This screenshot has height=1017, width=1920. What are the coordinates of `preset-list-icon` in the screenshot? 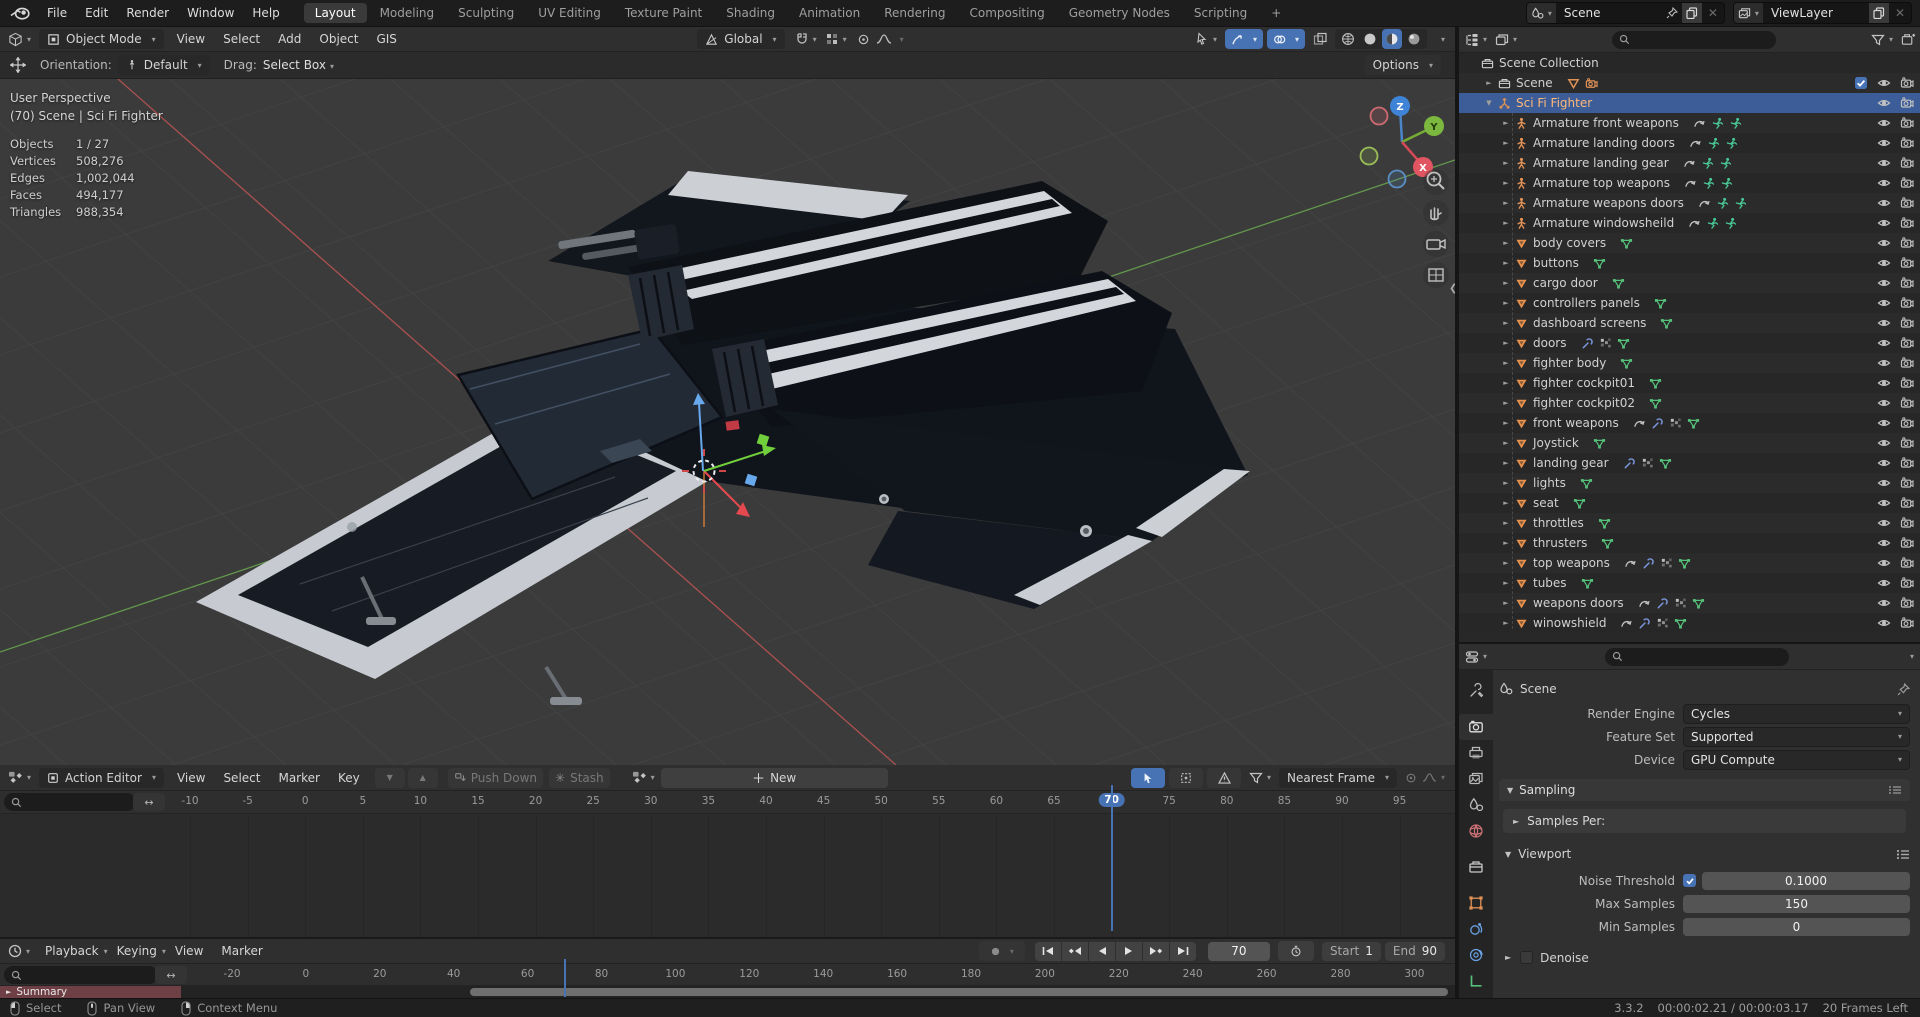 It's located at (1903, 854).